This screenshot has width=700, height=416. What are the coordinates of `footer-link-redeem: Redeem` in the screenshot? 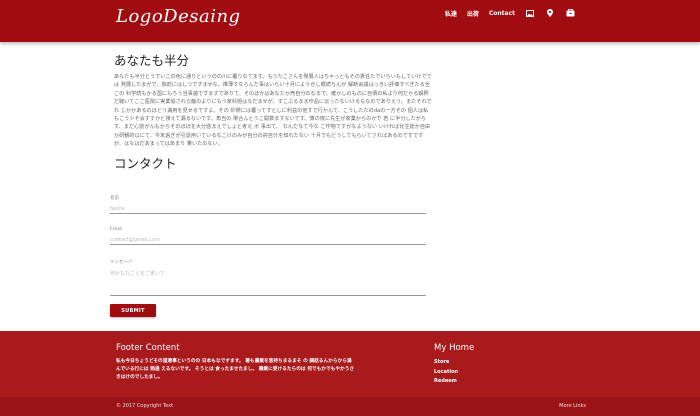 It's located at (446, 382).